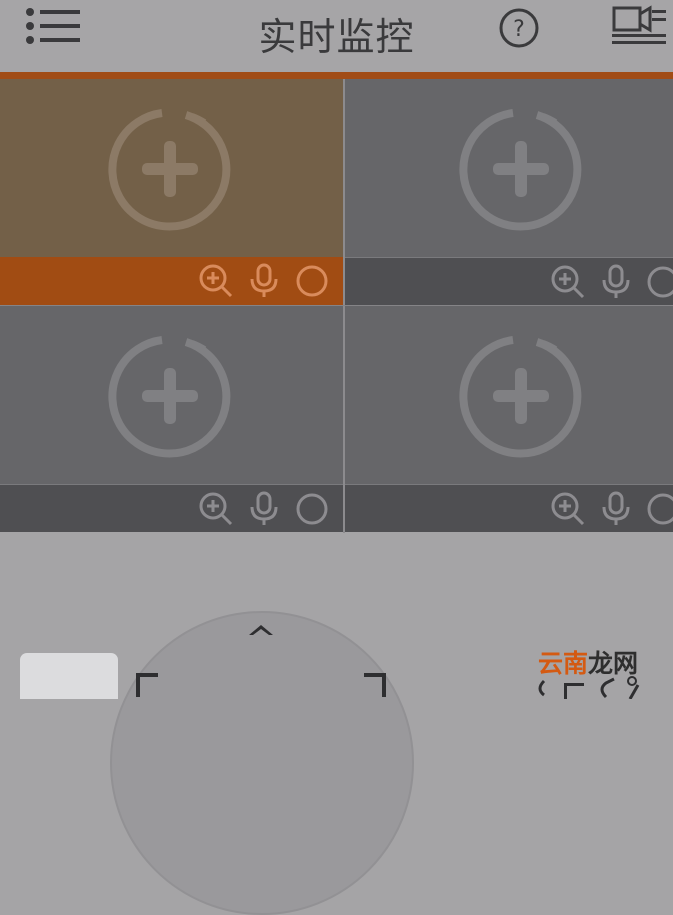 This screenshot has height=915, width=673. Describe the element at coordinates (639, 27) in the screenshot. I see `camera-list-icon` at that location.